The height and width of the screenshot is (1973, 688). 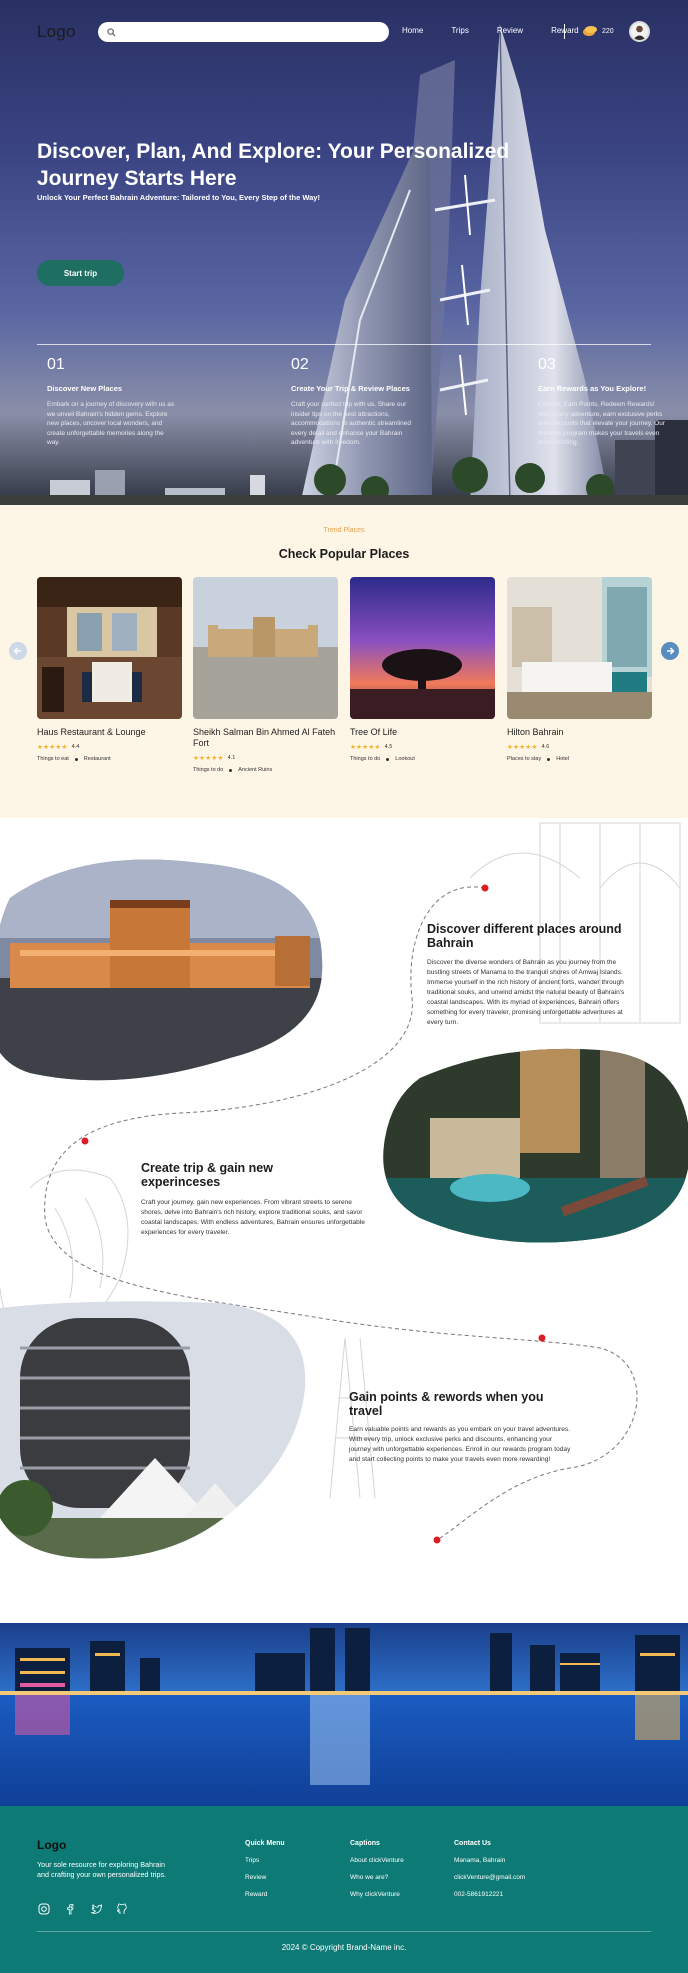 I want to click on main-nav: Home Trips Review Reward, so click(x=504, y=30).